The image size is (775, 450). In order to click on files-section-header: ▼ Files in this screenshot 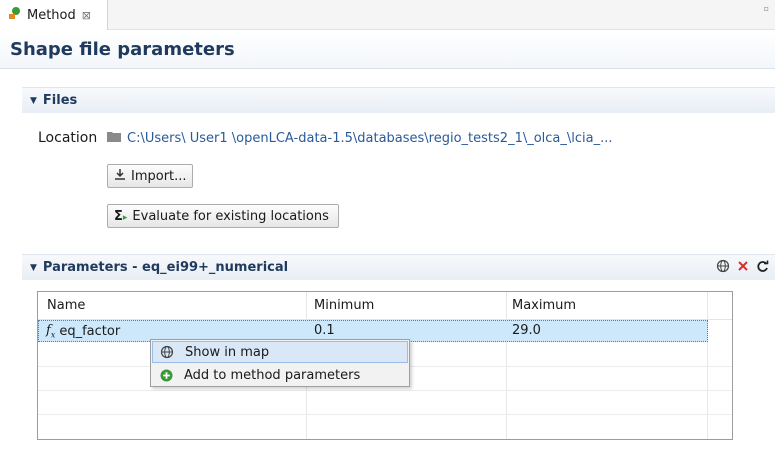, I will do `click(398, 100)`.